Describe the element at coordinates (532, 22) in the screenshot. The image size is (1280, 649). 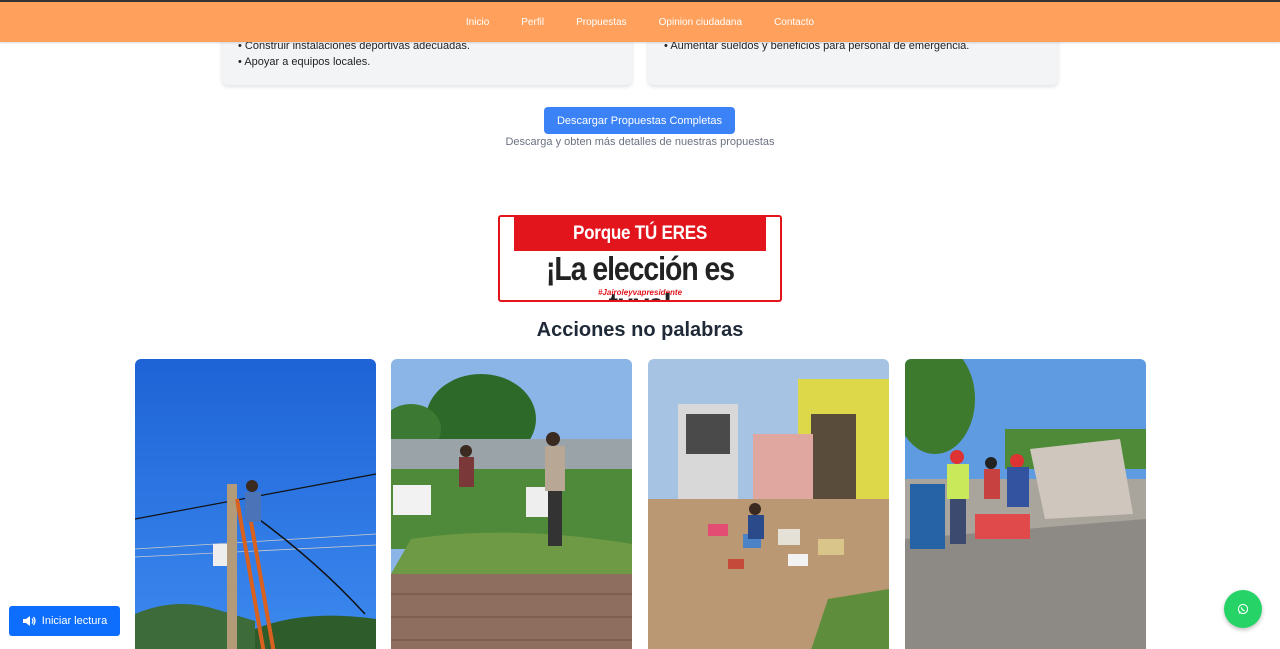
I see `nav-link-perfil: Perfil` at that location.